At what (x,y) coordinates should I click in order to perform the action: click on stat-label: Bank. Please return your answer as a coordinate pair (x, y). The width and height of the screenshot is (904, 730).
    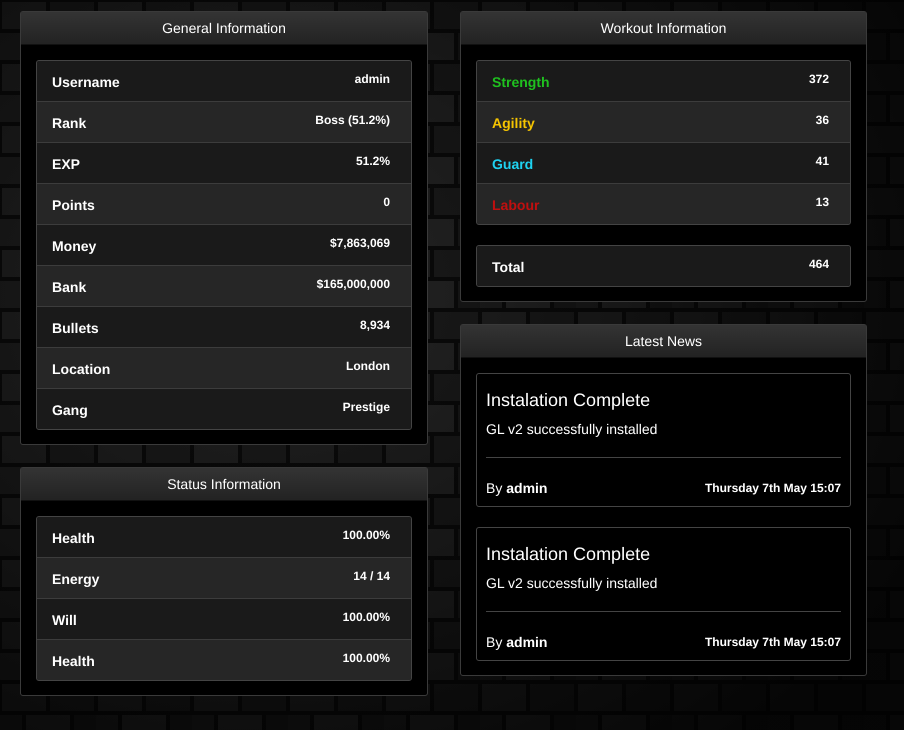
    Looking at the image, I should click on (69, 287).